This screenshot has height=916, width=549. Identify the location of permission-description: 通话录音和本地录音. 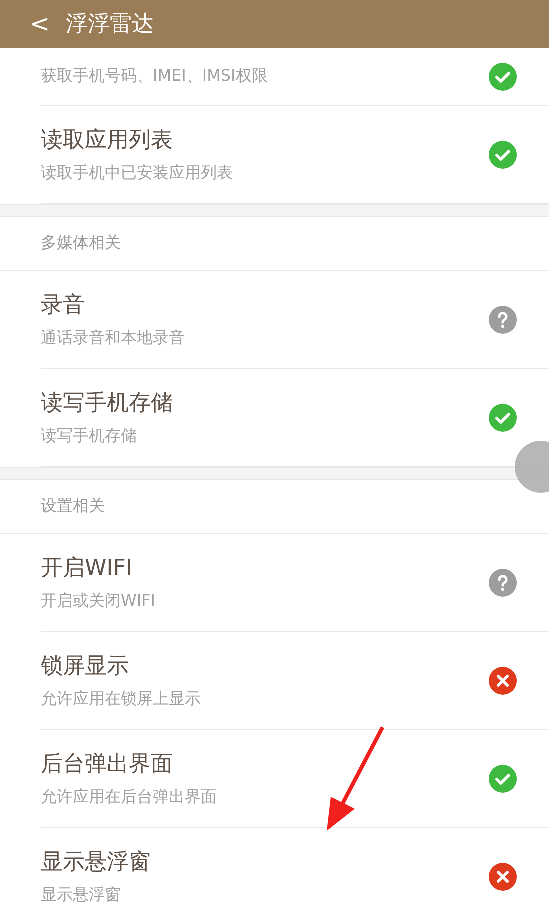
(113, 338).